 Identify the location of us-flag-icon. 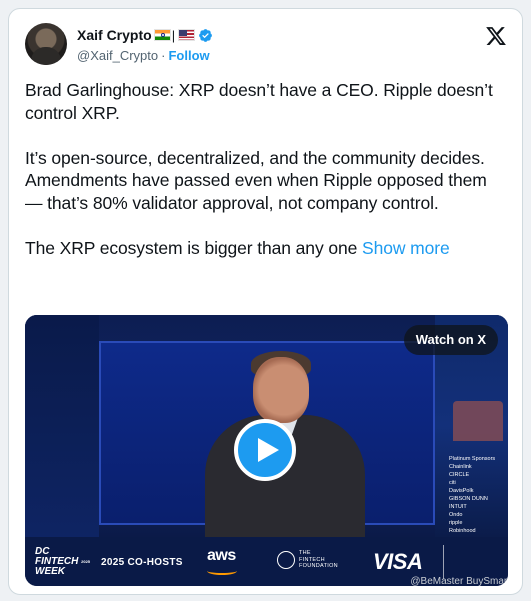
(187, 35).